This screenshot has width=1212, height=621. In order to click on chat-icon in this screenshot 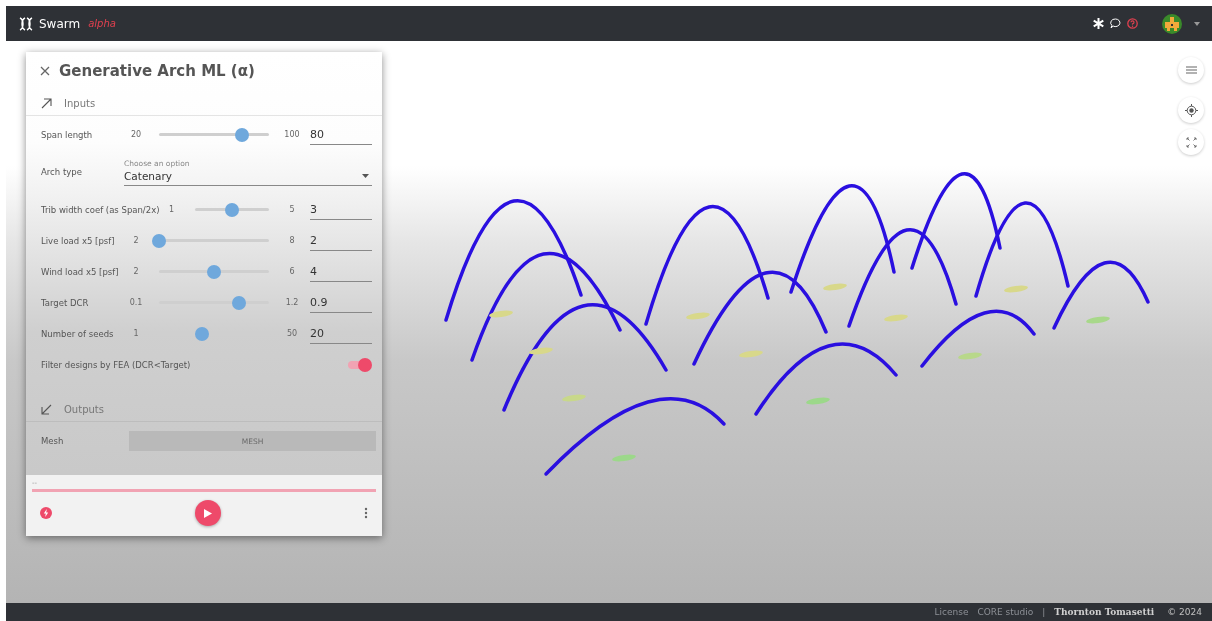, I will do `click(1115, 23)`.